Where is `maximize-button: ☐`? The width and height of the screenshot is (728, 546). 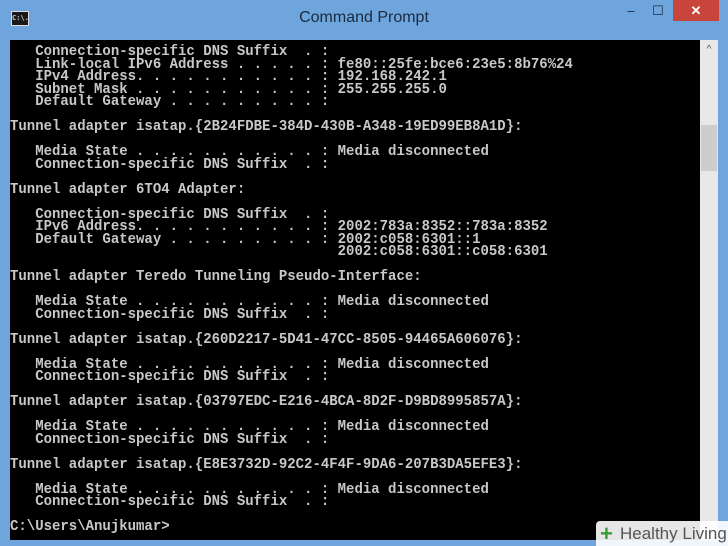 maximize-button: ☐ is located at coordinates (658, 10).